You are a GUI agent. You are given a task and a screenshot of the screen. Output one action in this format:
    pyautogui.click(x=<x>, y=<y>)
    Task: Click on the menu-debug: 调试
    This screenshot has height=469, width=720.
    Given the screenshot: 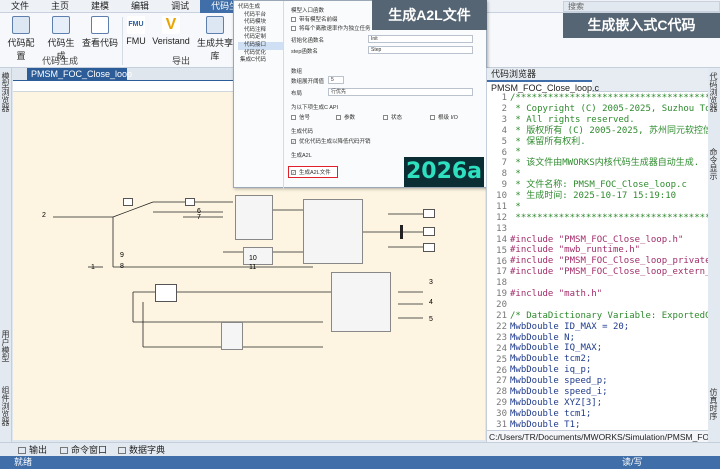 What is the action you would take?
    pyautogui.click(x=180, y=6)
    